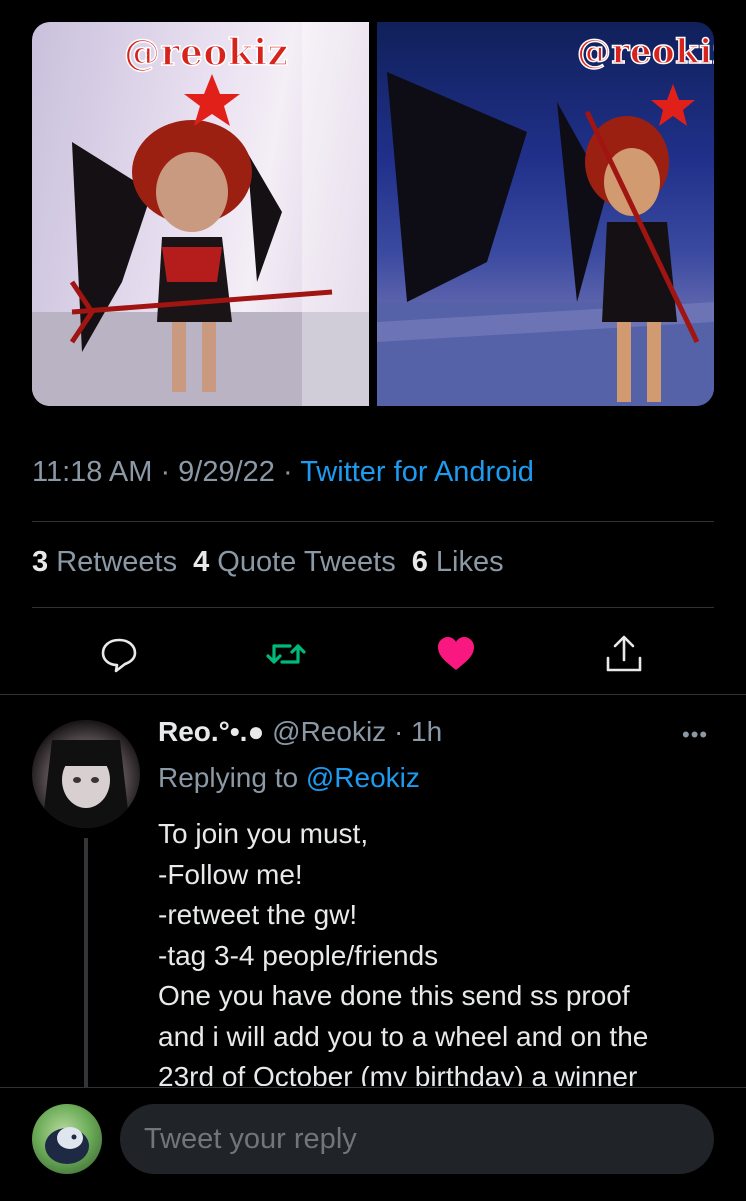 Image resolution: width=746 pixels, height=1201 pixels. I want to click on likes-stat: 6 Likes, so click(458, 562).